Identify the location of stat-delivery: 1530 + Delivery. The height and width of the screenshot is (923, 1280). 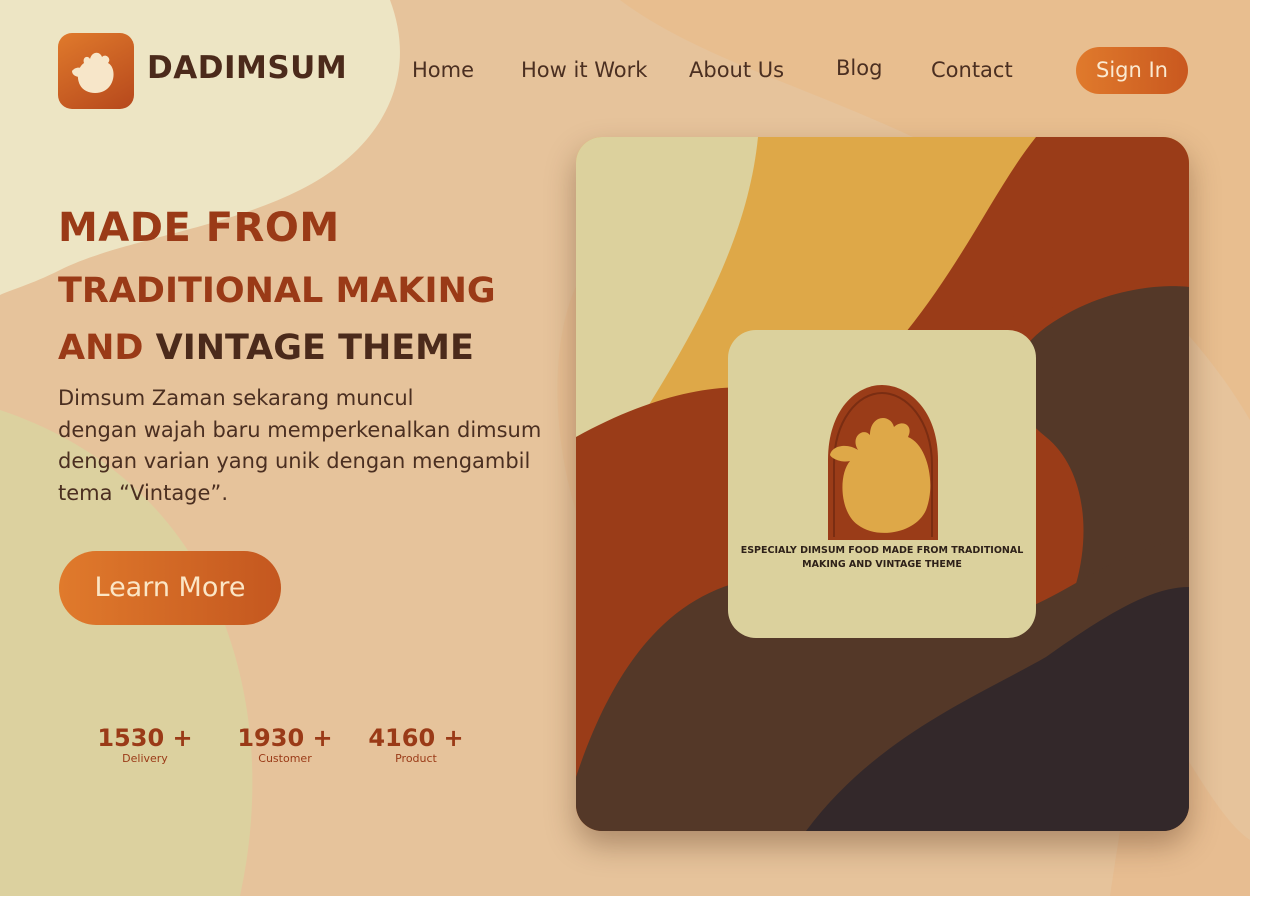
(145, 744).